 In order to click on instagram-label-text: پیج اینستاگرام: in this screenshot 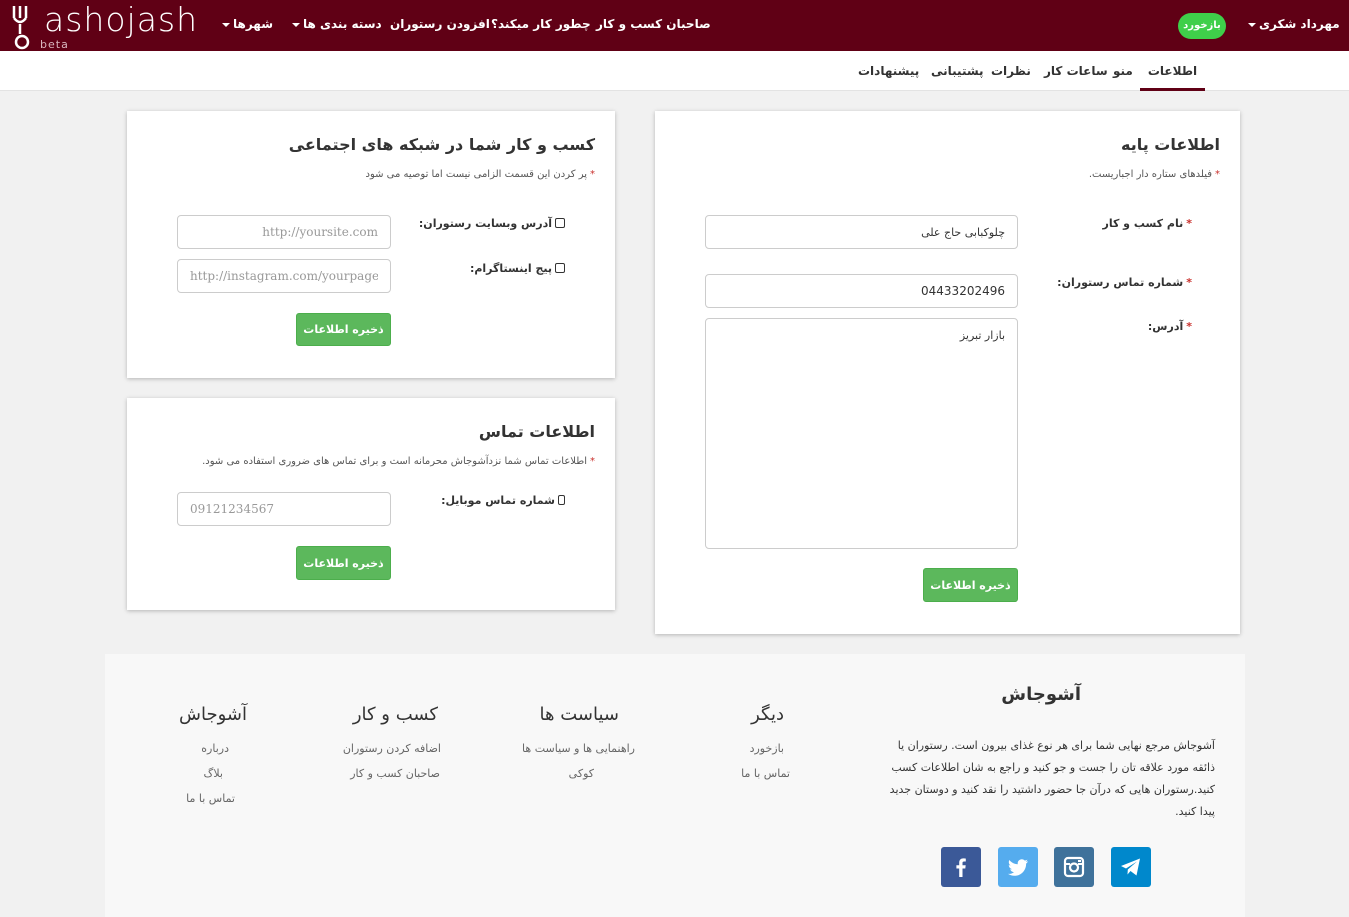, I will do `click(510, 268)`.